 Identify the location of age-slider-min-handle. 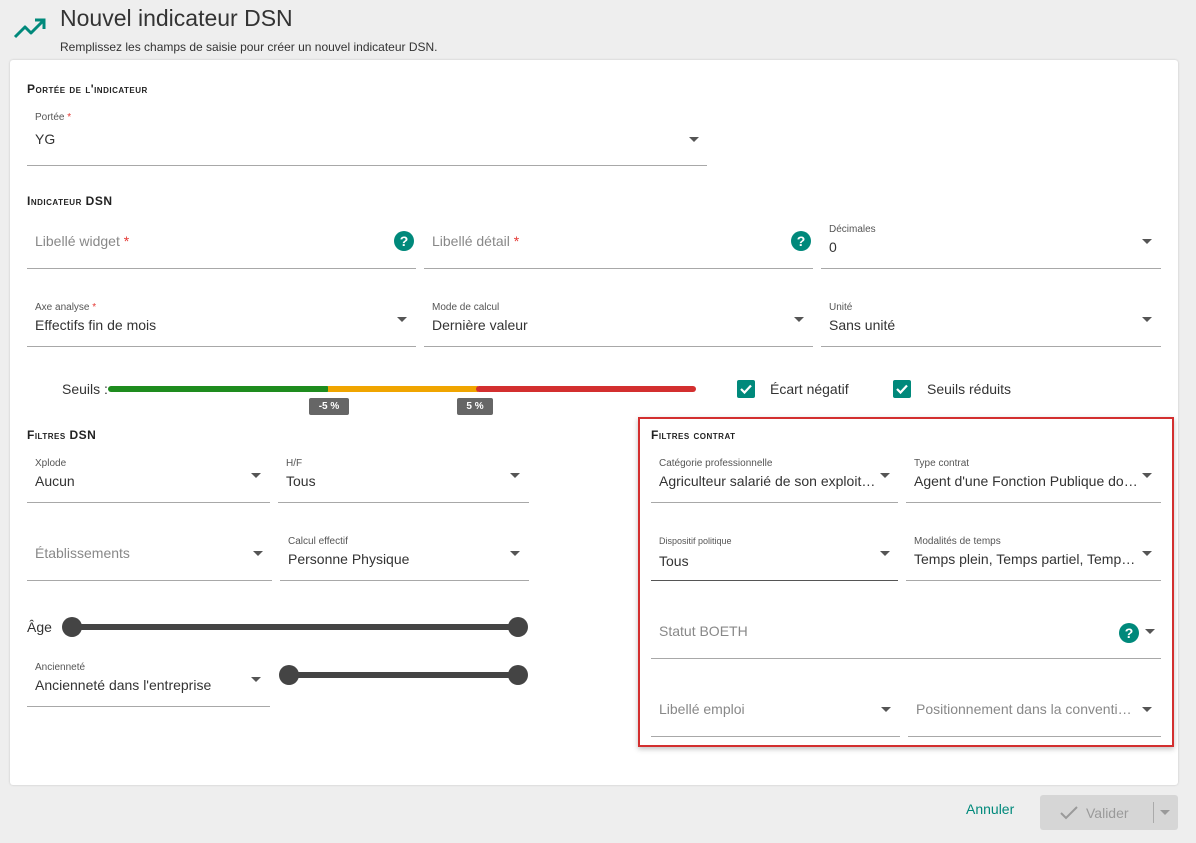
(72, 627).